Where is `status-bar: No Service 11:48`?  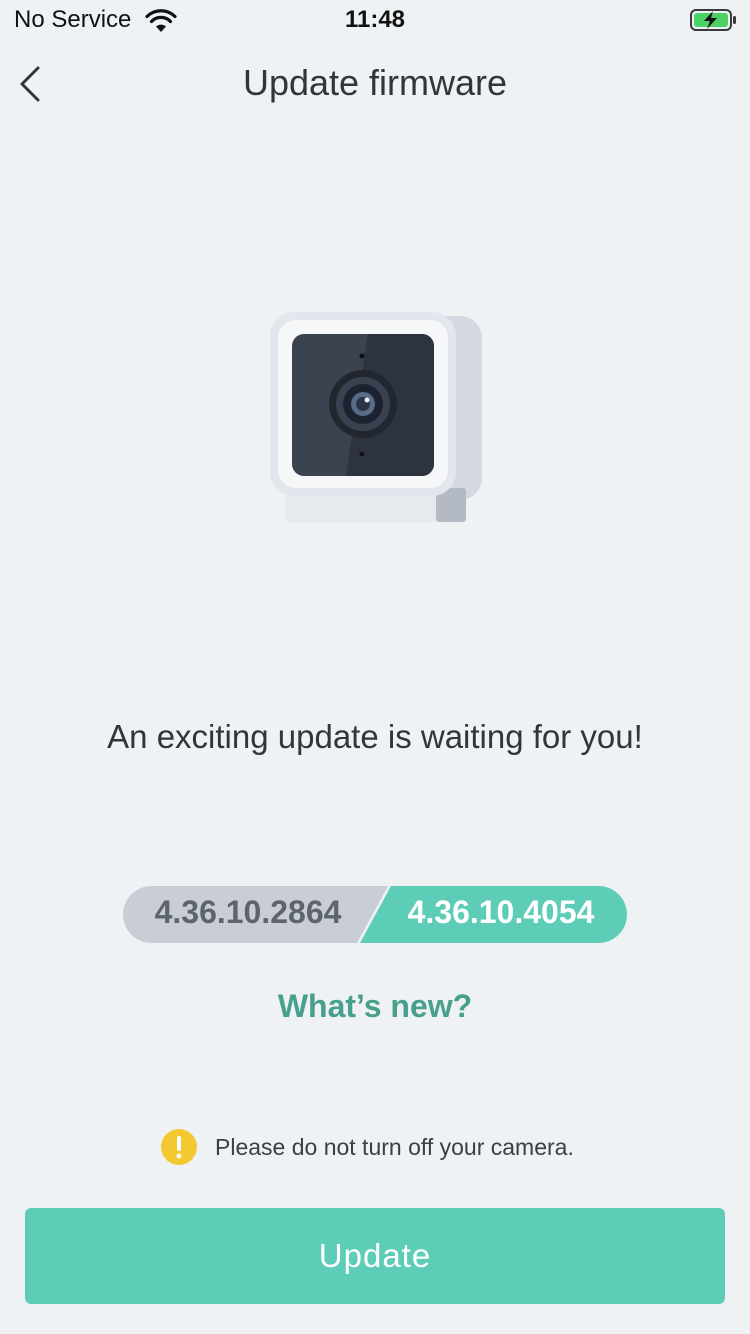 status-bar: No Service 11:48 is located at coordinates (375, 21).